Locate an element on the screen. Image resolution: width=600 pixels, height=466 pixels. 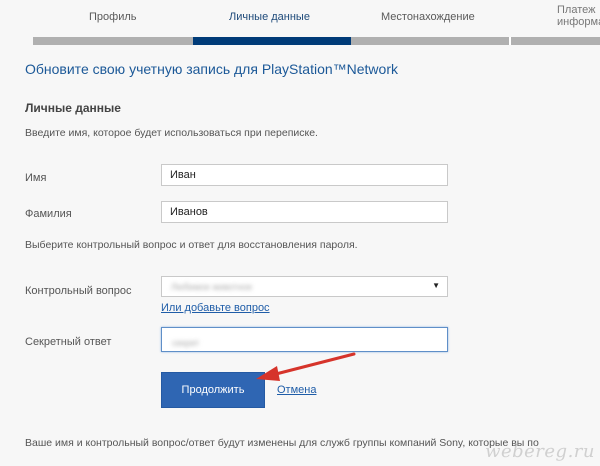
security-question-value: Любимое животное is located at coordinates (212, 287).